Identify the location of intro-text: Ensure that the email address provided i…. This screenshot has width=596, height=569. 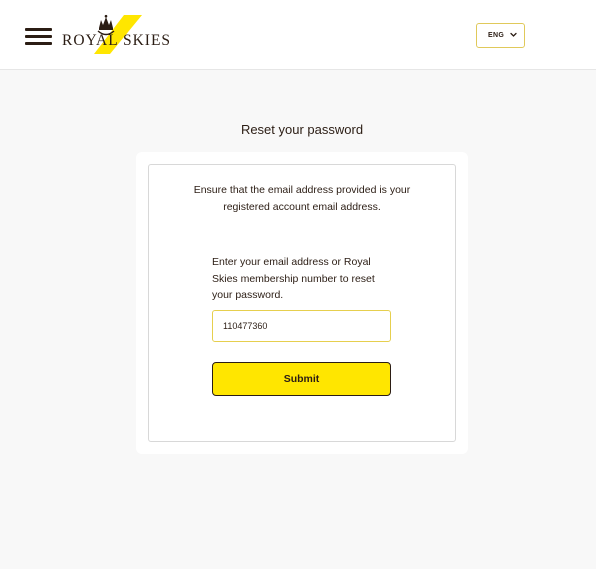
(302, 198).